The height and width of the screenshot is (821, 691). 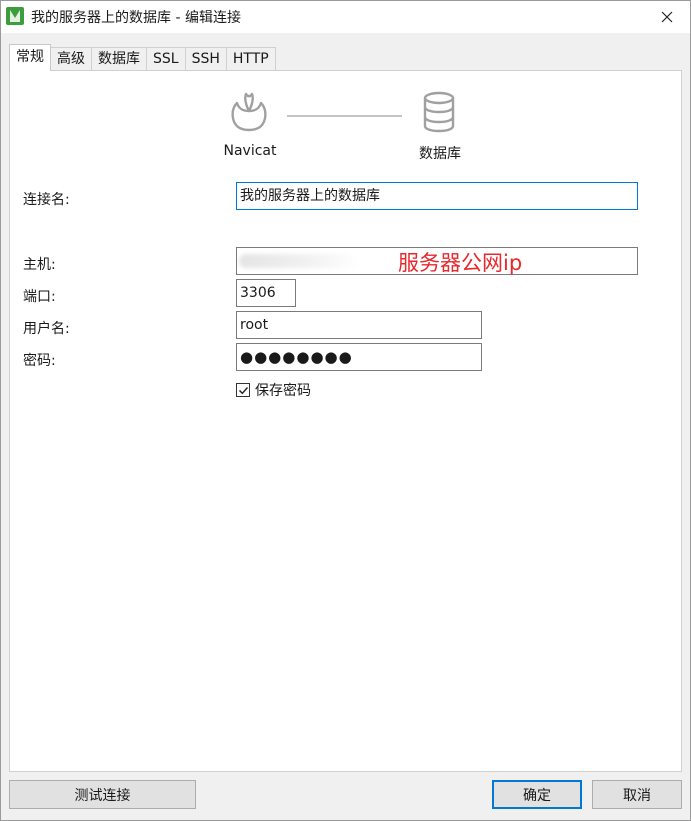 I want to click on title-bar: 我的服务器上的数据库 - 编辑连接, so click(x=345, y=17).